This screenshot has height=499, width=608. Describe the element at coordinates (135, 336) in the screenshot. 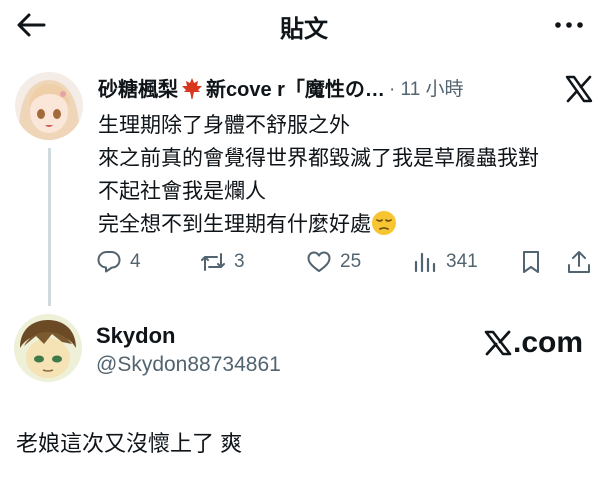

I see `reply-author-name: Skydon` at that location.